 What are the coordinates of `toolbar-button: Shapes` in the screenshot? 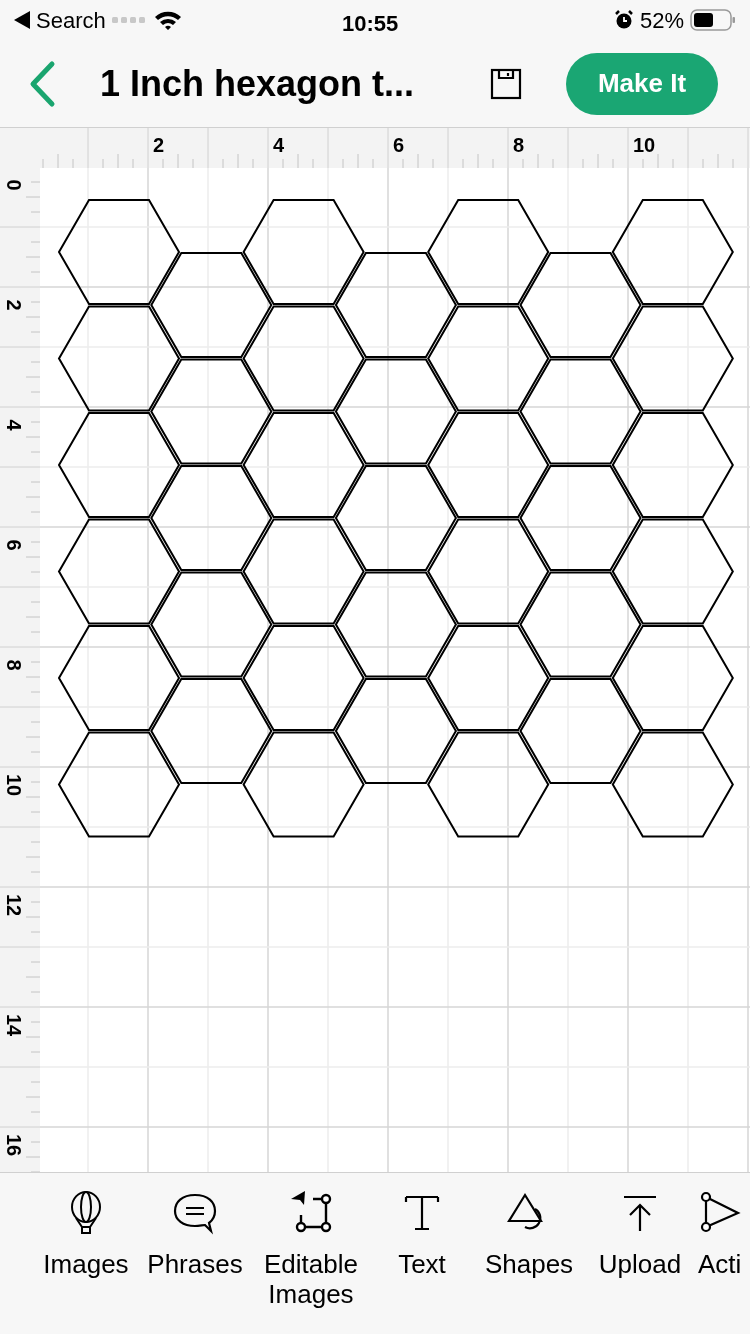 It's located at (529, 1234).